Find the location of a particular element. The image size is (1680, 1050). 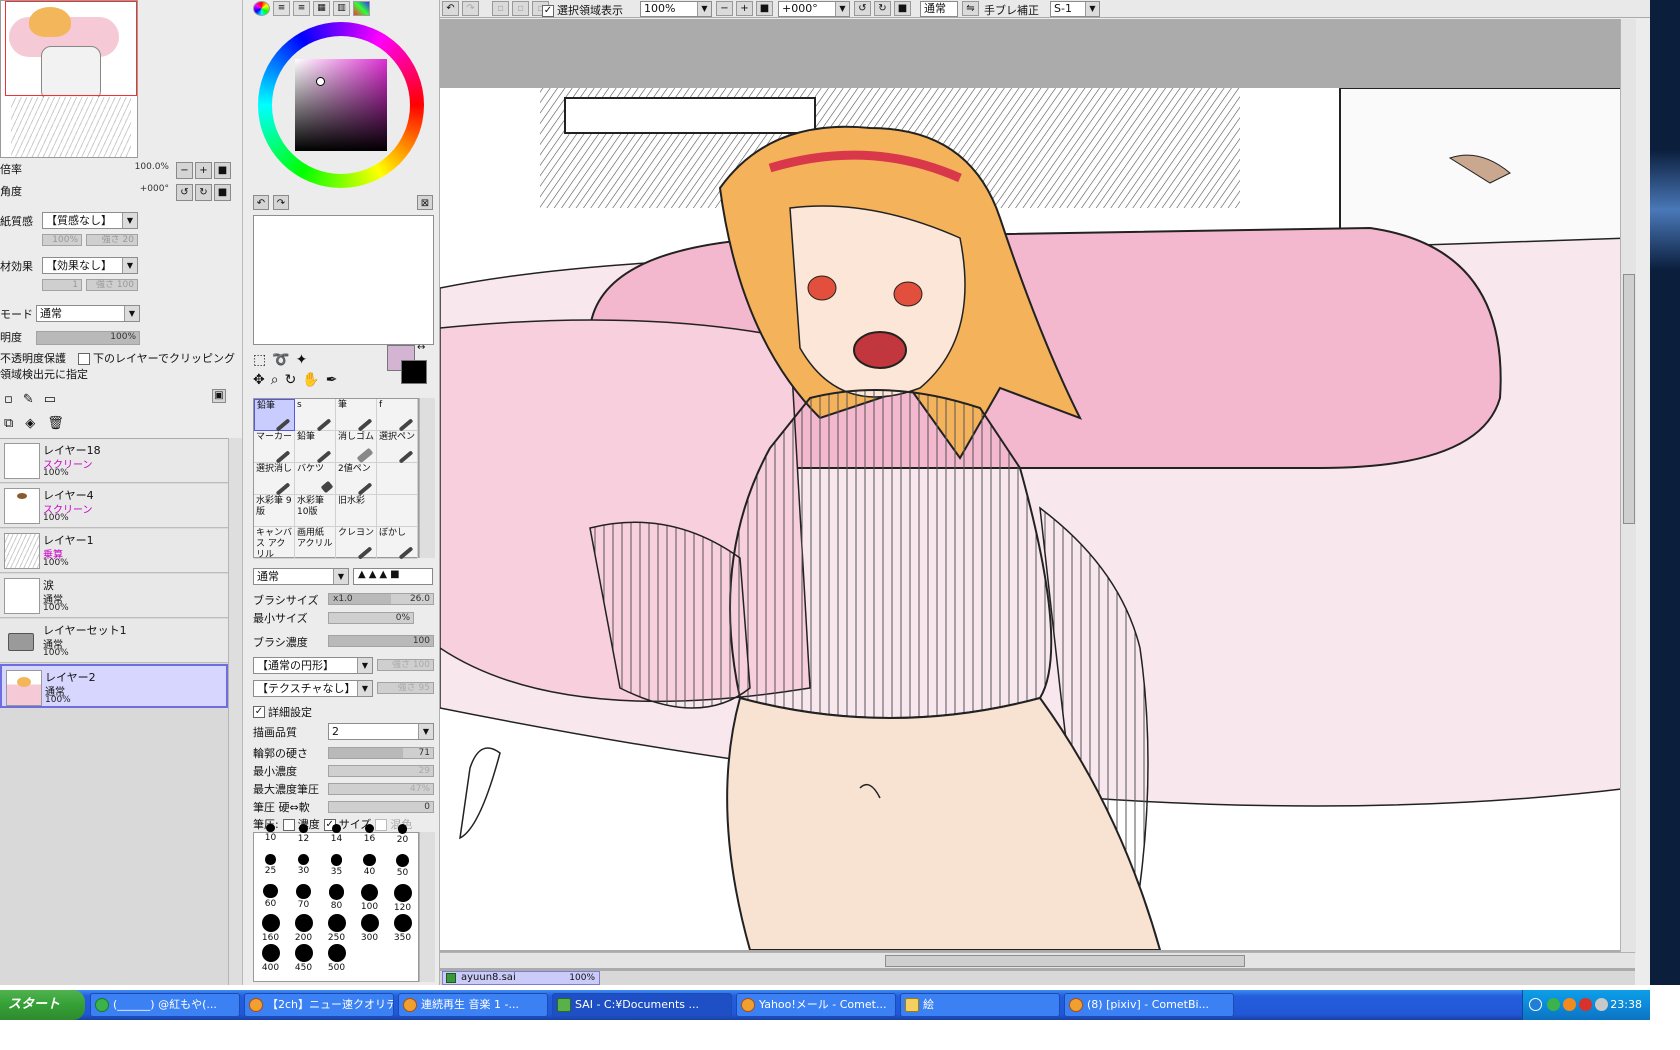

canvas-zoom-out-button: − is located at coordinates (724, 8).